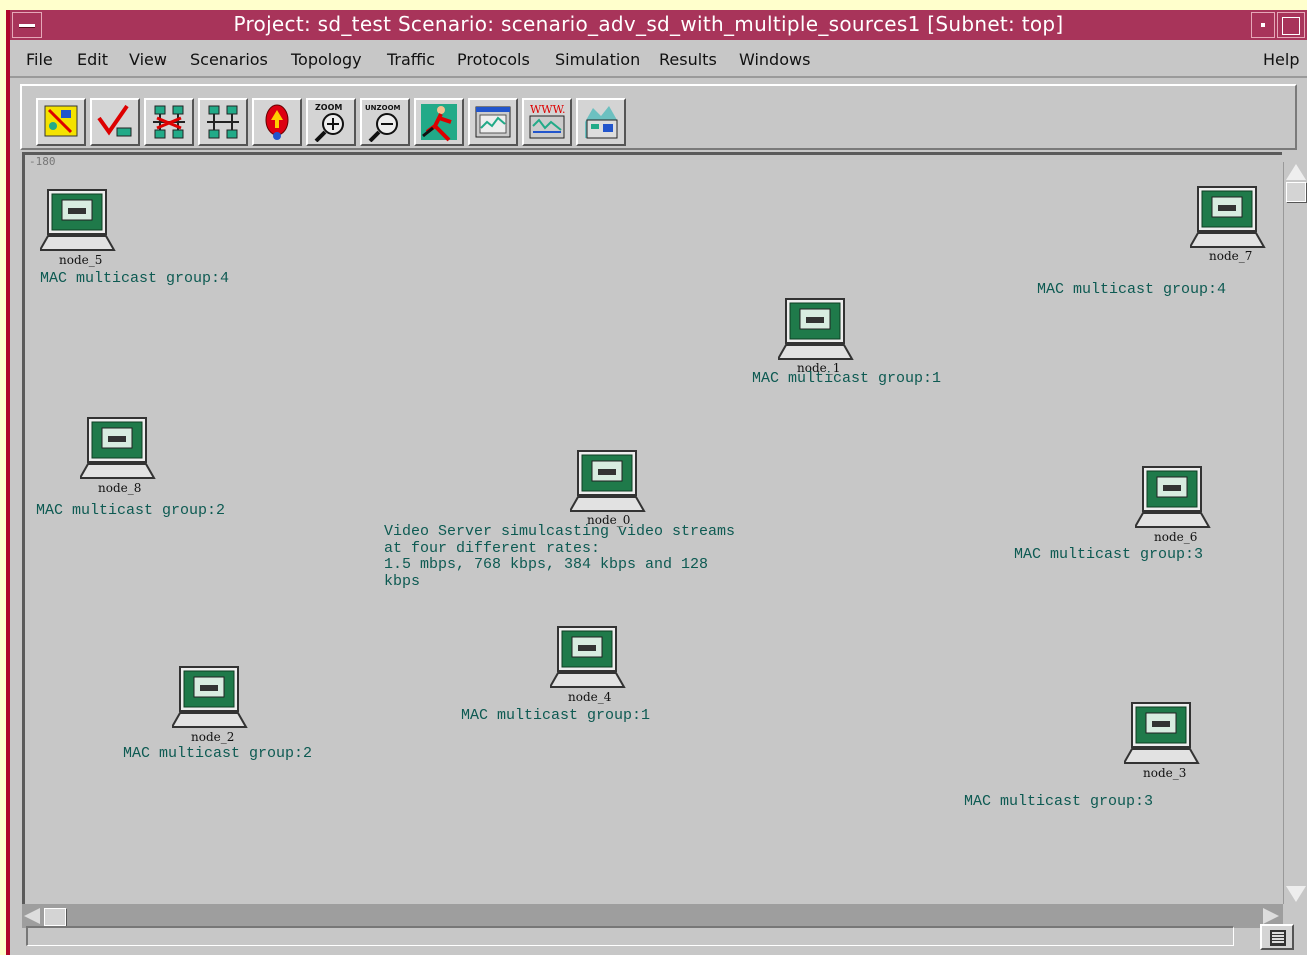  Describe the element at coordinates (148, 59) in the screenshot. I see `menu-view: View` at that location.